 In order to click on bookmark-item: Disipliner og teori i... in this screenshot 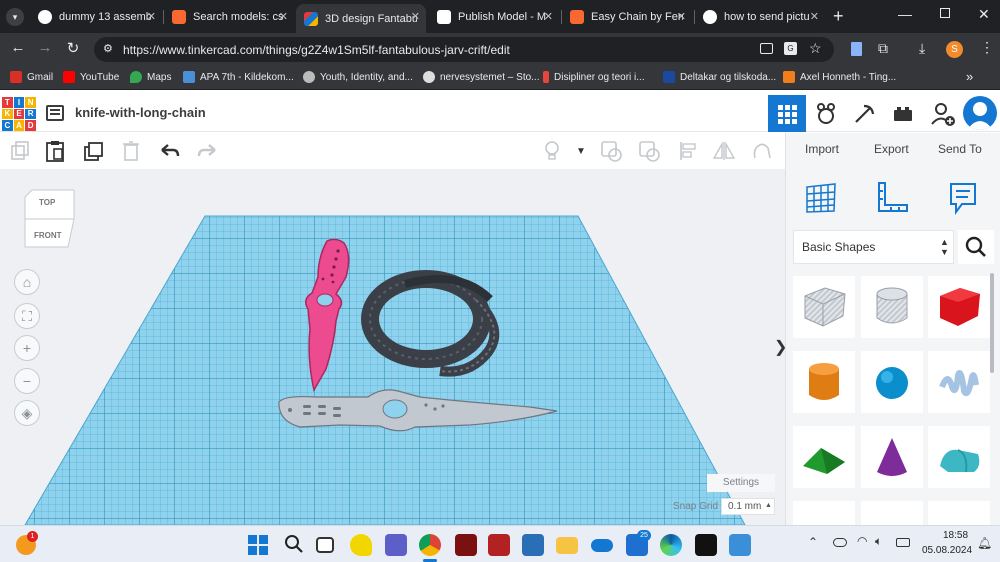, I will do `click(594, 77)`.